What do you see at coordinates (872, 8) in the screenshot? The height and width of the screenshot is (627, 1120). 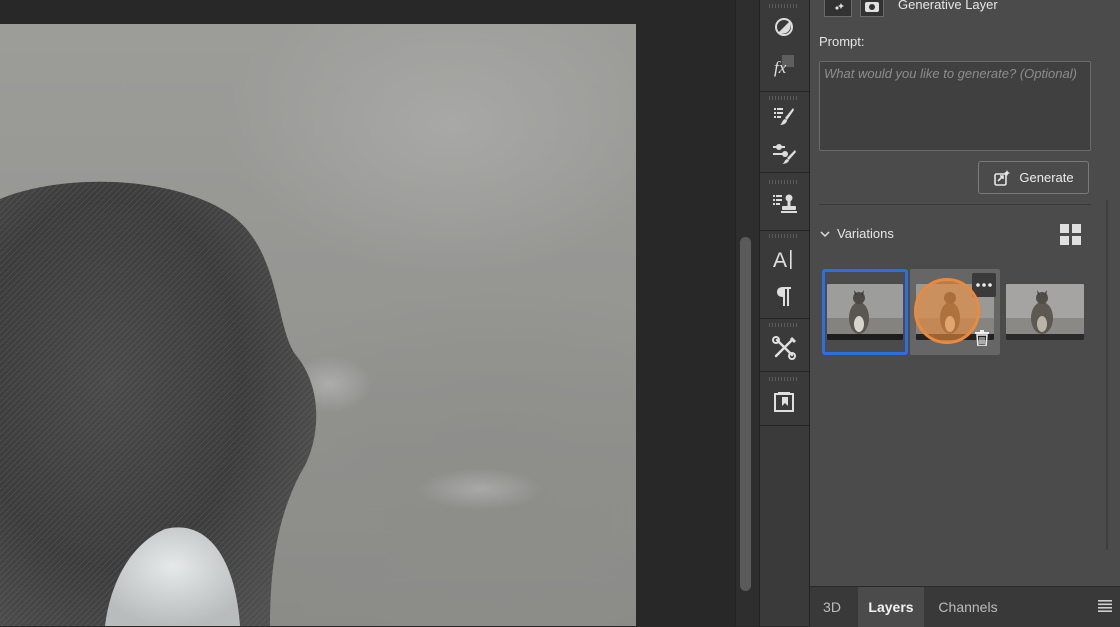 I see `mask-icon` at bounding box center [872, 8].